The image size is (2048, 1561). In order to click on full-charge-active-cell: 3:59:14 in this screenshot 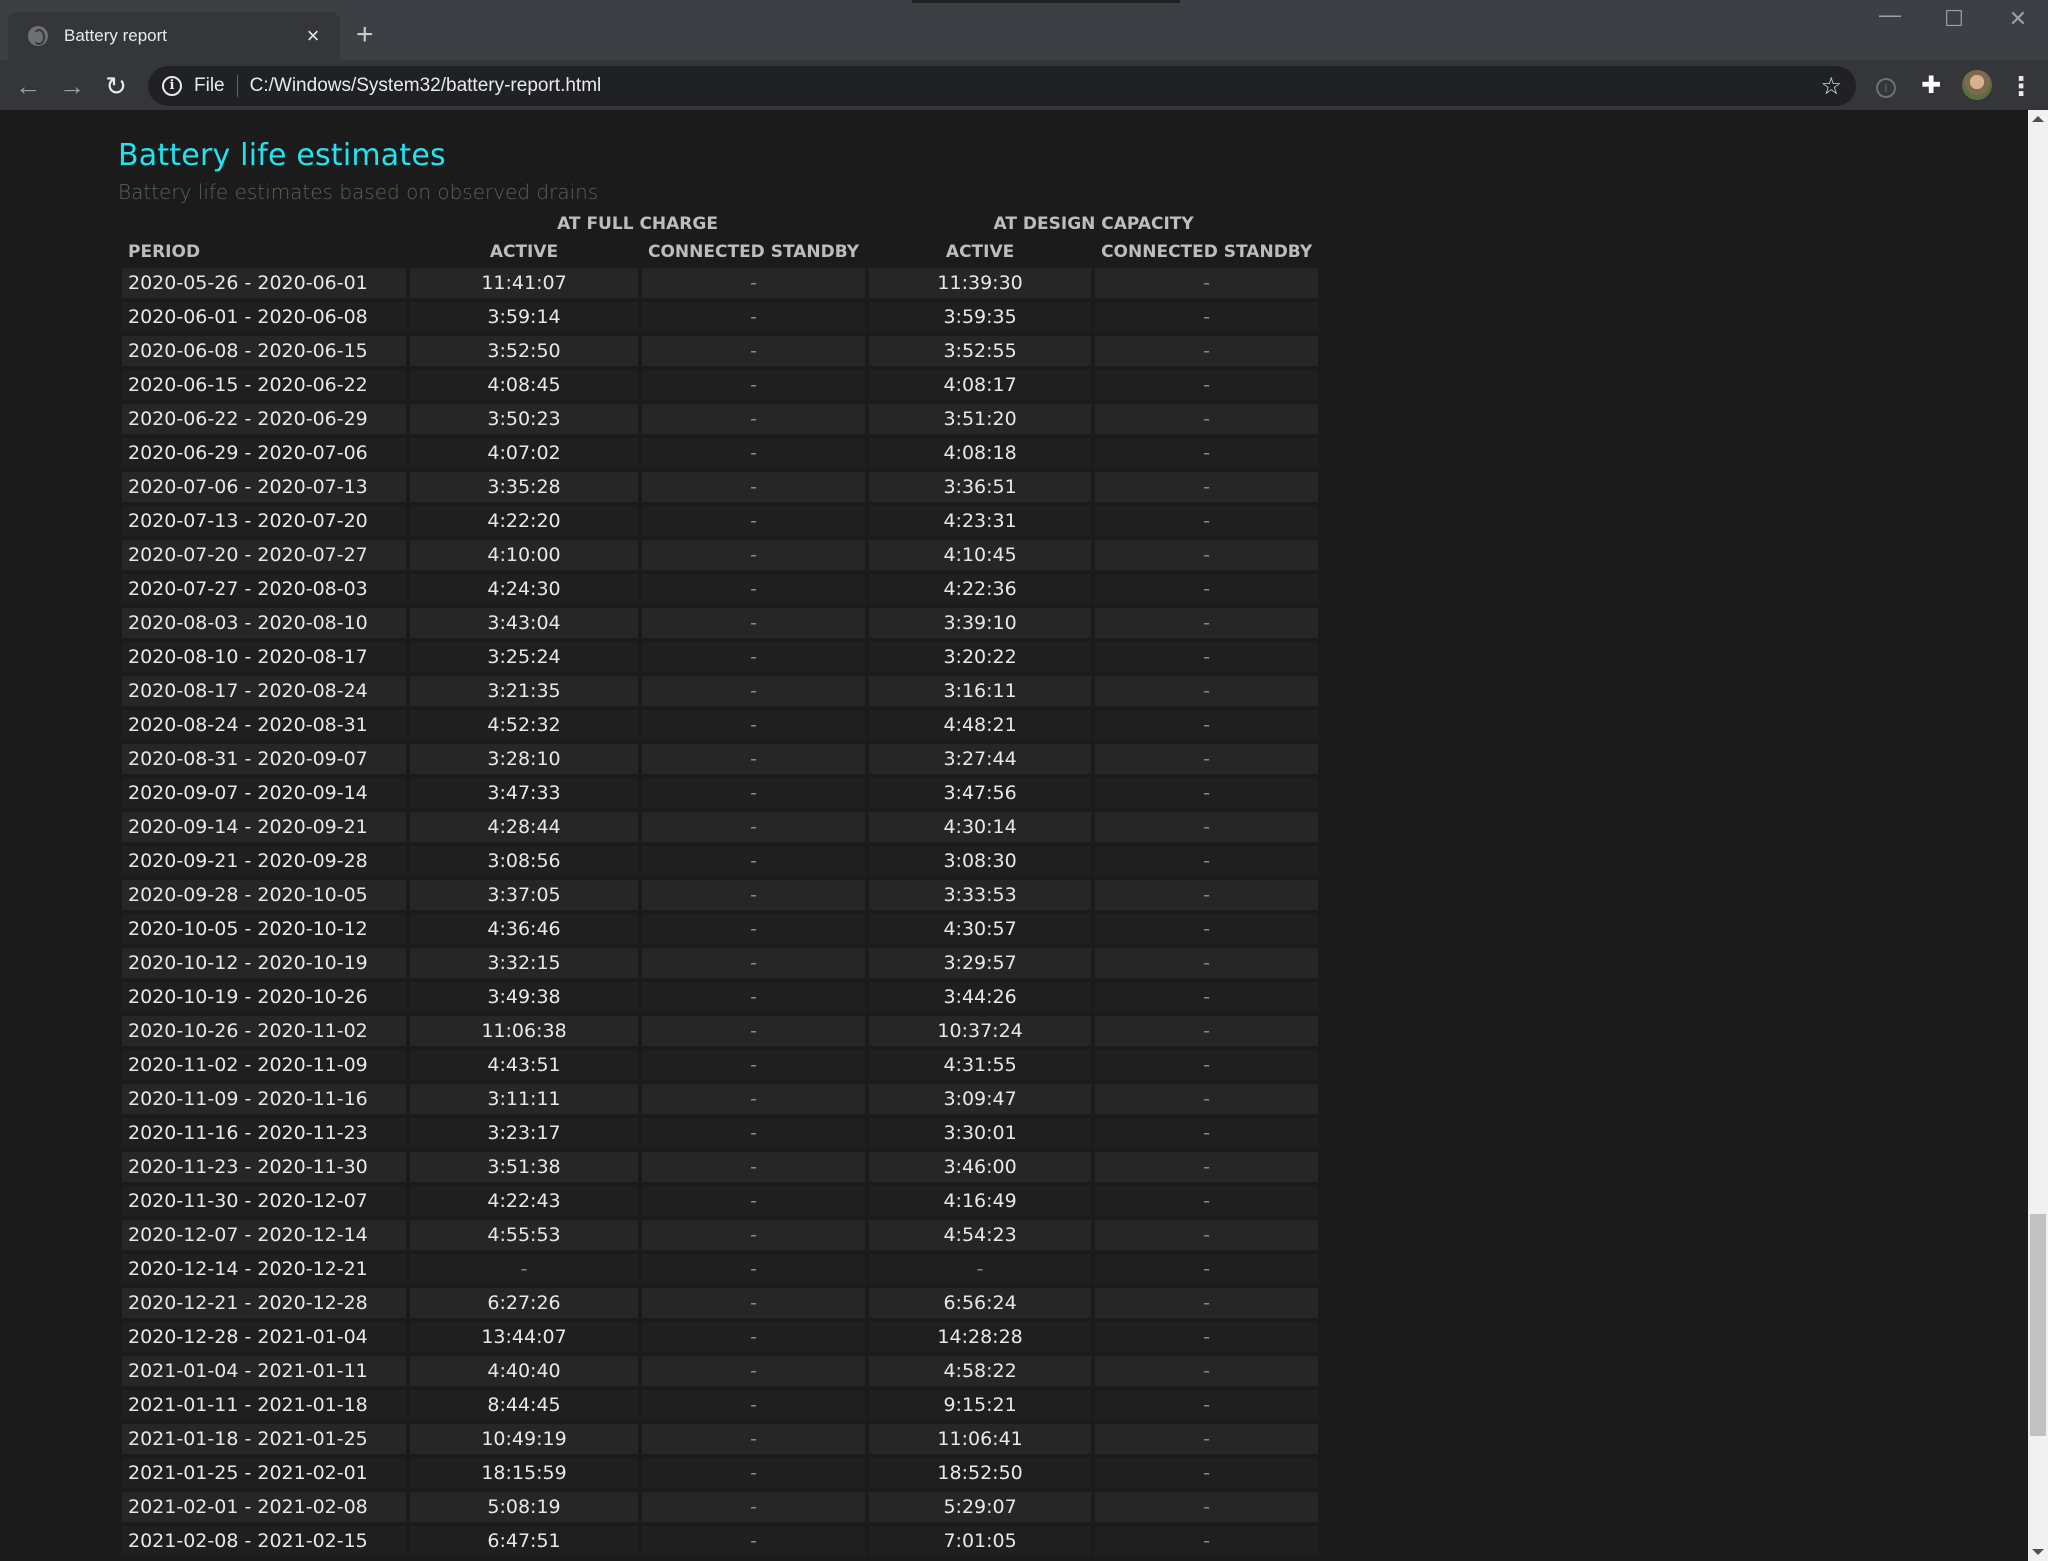, I will do `click(524, 317)`.